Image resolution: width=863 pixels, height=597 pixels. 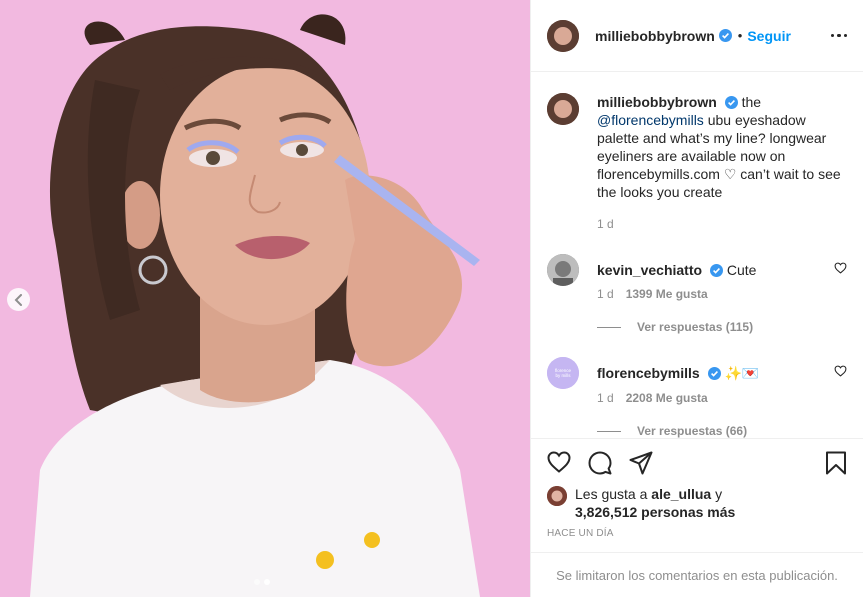 What do you see at coordinates (692, 431) in the screenshot?
I see `view-replies-label: Ver respuestas (66)` at bounding box center [692, 431].